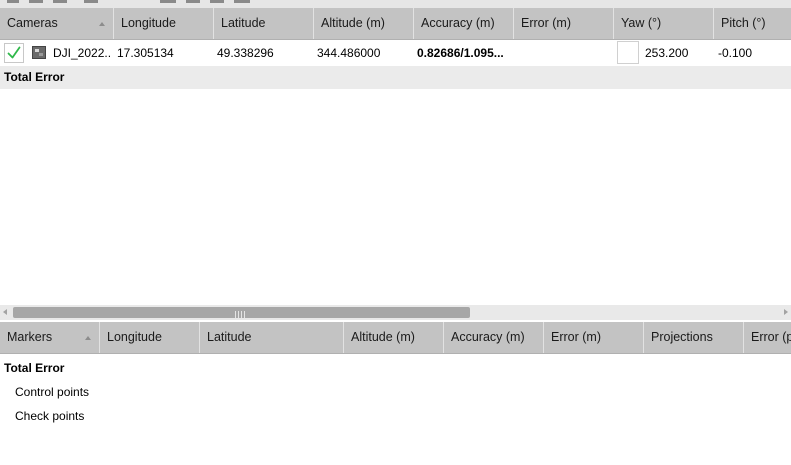 The width and height of the screenshot is (791, 465). What do you see at coordinates (34, 368) in the screenshot?
I see `markers-total-error-row: Total Error` at bounding box center [34, 368].